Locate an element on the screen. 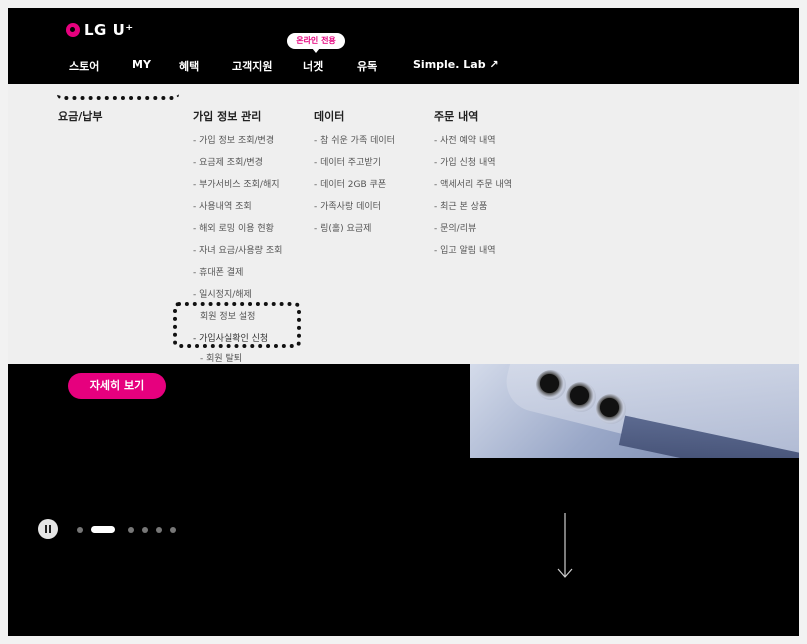 This screenshot has width=807, height=644. nav-store: 스토어 is located at coordinates (84, 66).